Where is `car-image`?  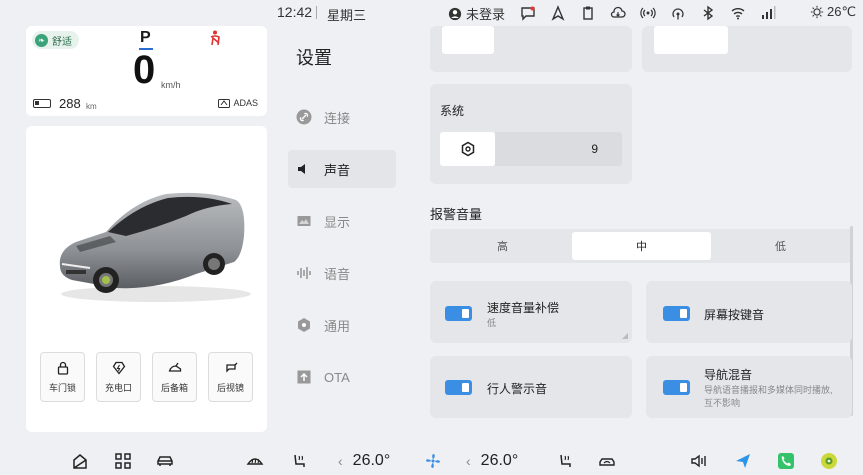 car-image is located at coordinates (155, 247).